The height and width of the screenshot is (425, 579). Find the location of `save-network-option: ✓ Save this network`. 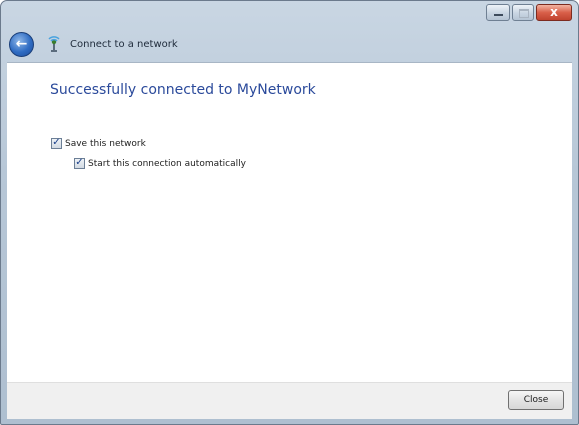

save-network-option: ✓ Save this network is located at coordinates (98, 143).